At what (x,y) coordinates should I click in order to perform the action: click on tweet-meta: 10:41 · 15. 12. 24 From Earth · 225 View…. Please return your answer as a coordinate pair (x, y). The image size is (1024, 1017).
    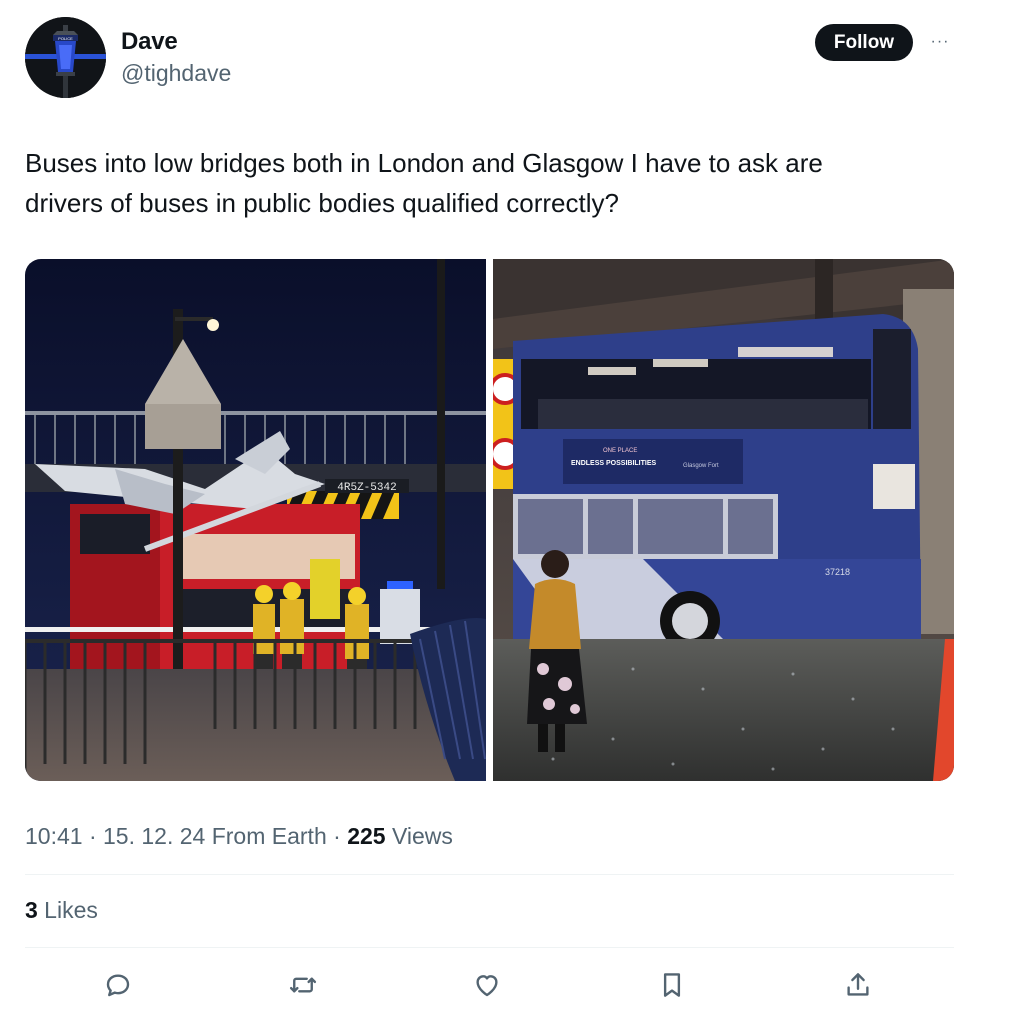
    Looking at the image, I should click on (239, 836).